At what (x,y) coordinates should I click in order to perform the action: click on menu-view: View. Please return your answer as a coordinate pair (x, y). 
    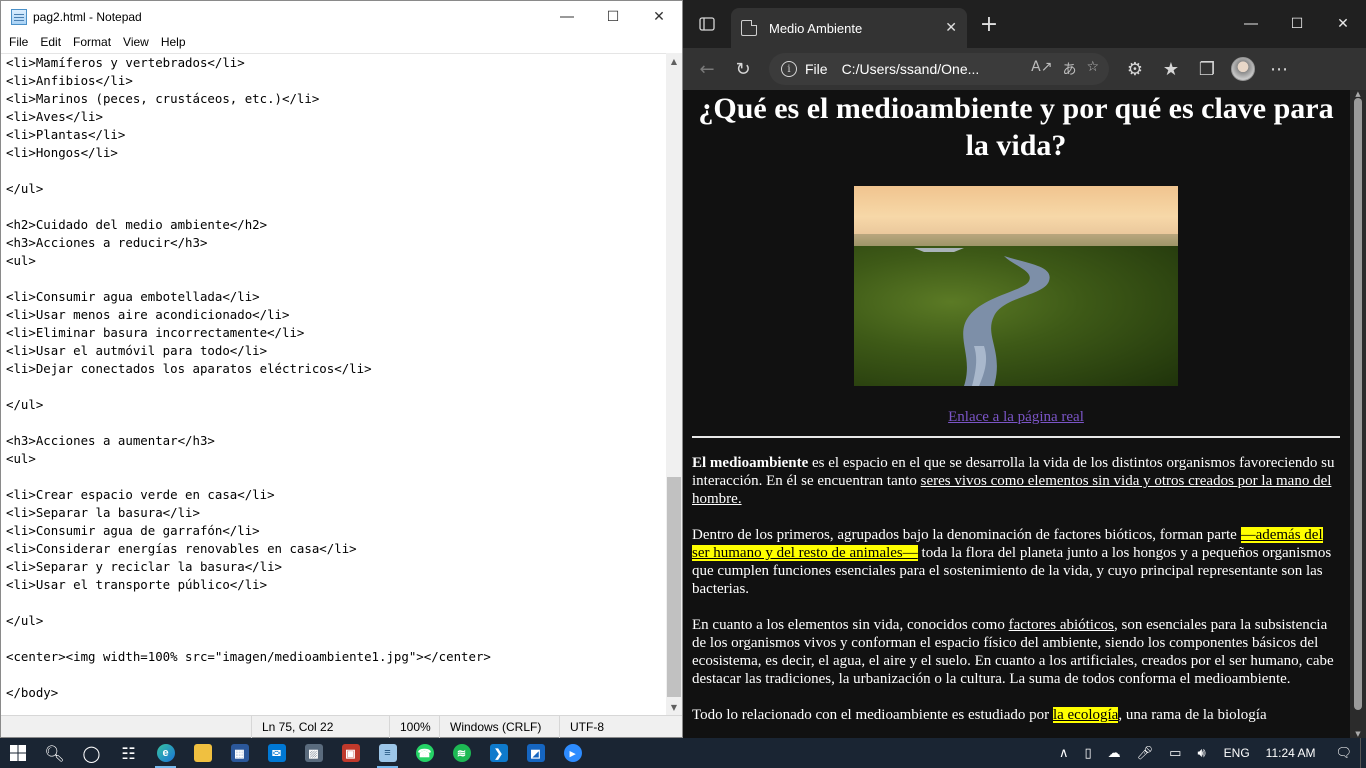
    Looking at the image, I should click on (136, 42).